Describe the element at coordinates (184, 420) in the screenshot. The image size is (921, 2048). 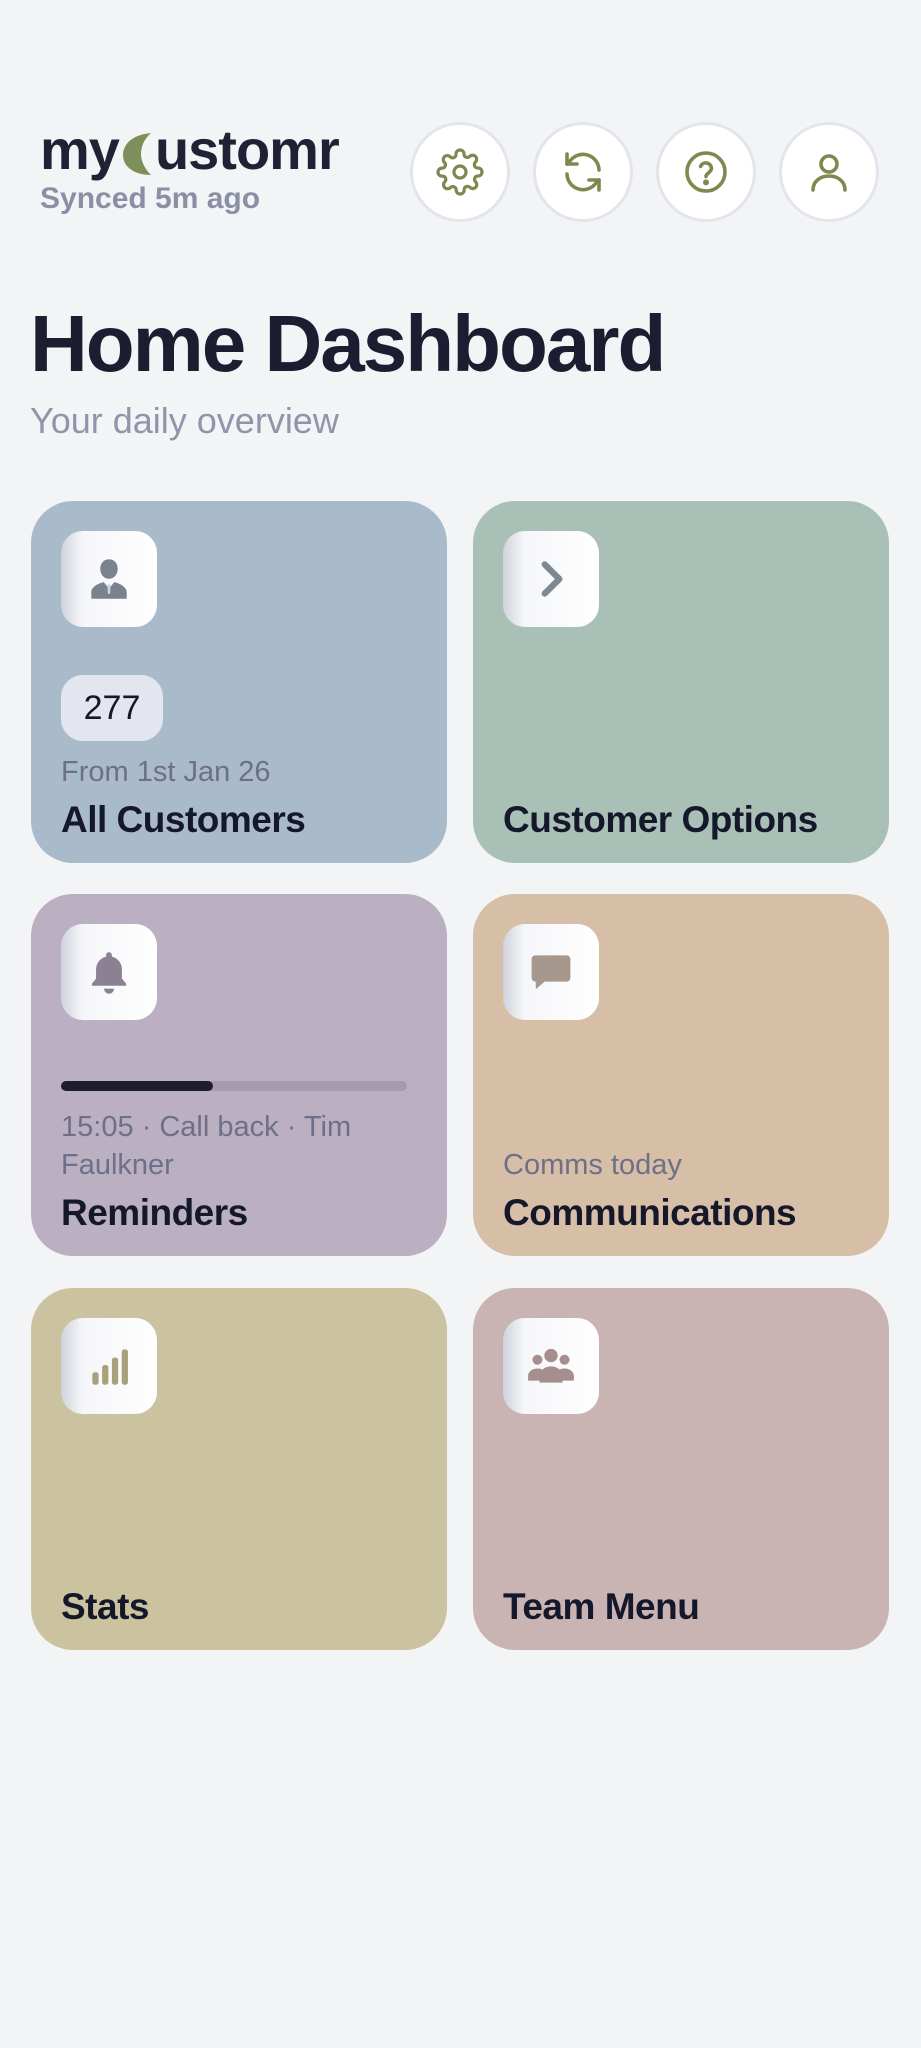
I see `page-subtitle: Your daily overview` at that location.